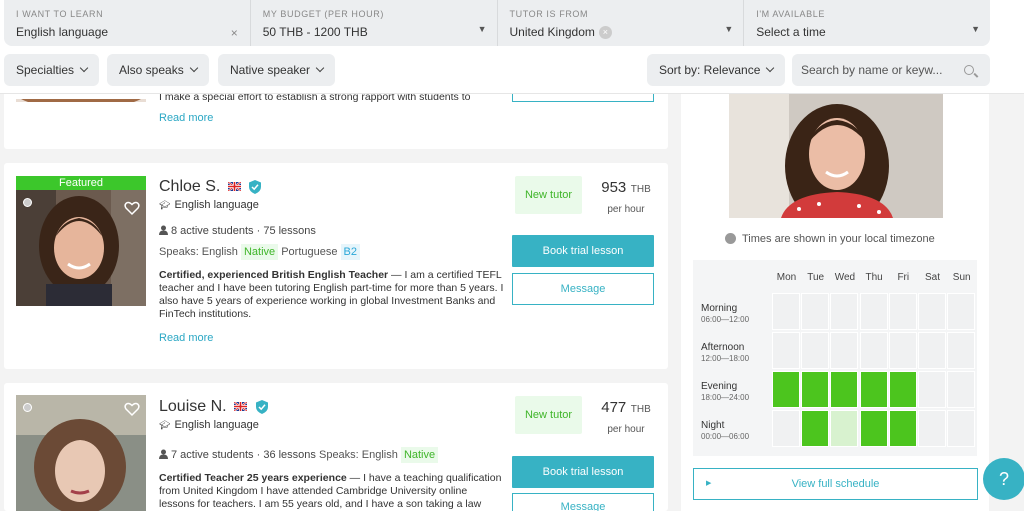 The width and height of the screenshot is (1024, 511). Describe the element at coordinates (786, 277) in the screenshot. I see `day-header: Mon` at that location.